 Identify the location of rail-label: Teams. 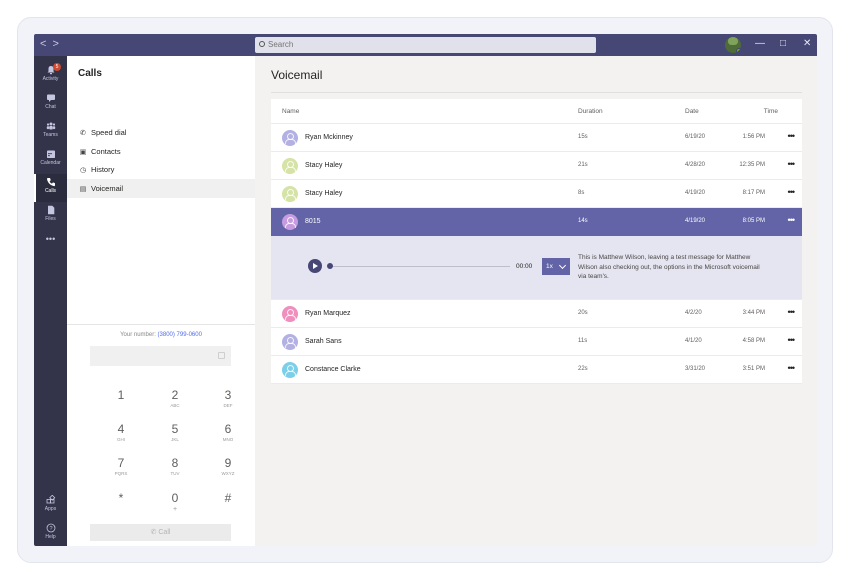
(50, 135).